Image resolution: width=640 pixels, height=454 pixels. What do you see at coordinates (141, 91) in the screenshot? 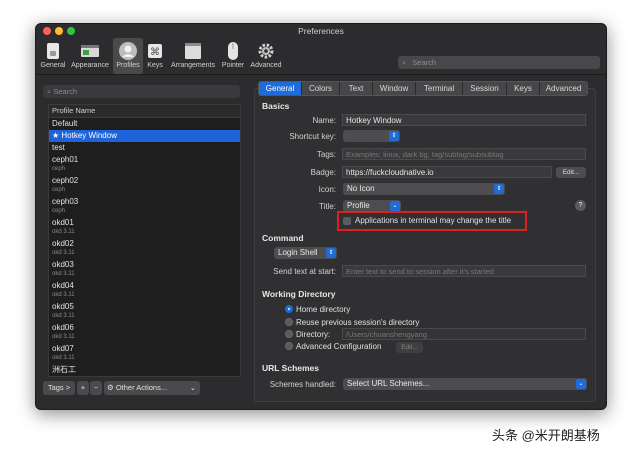
I see `profile-search-input: ⌕ Search` at bounding box center [141, 91].